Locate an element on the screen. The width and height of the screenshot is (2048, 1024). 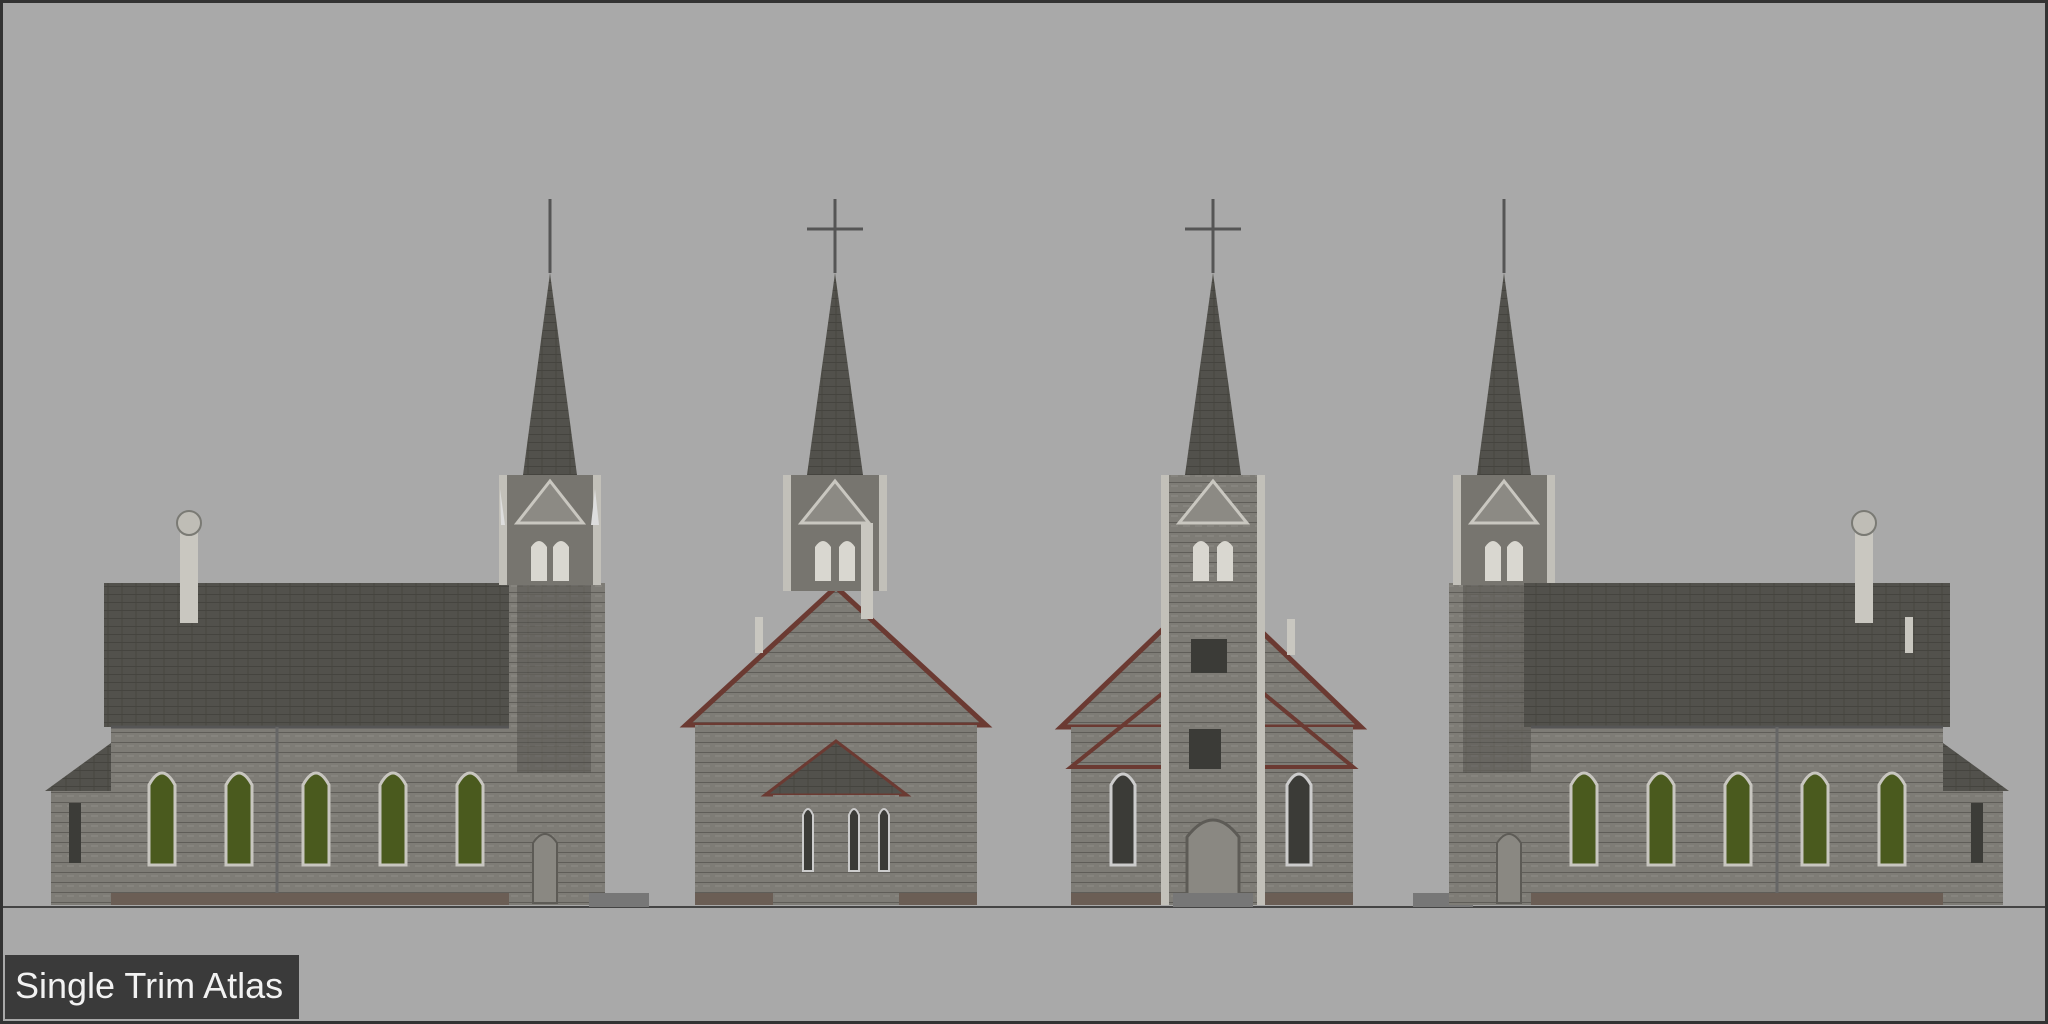
church-rear-view is located at coordinates (836, 552).